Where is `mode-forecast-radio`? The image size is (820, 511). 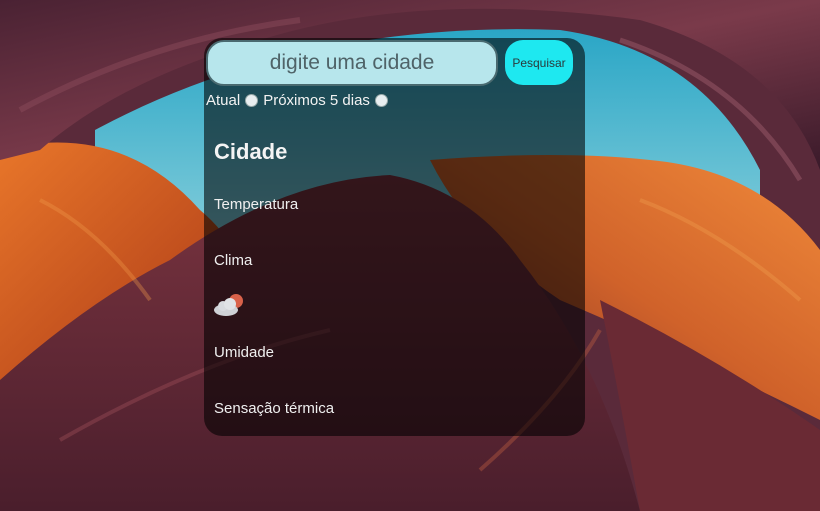
mode-forecast-radio is located at coordinates (381, 100).